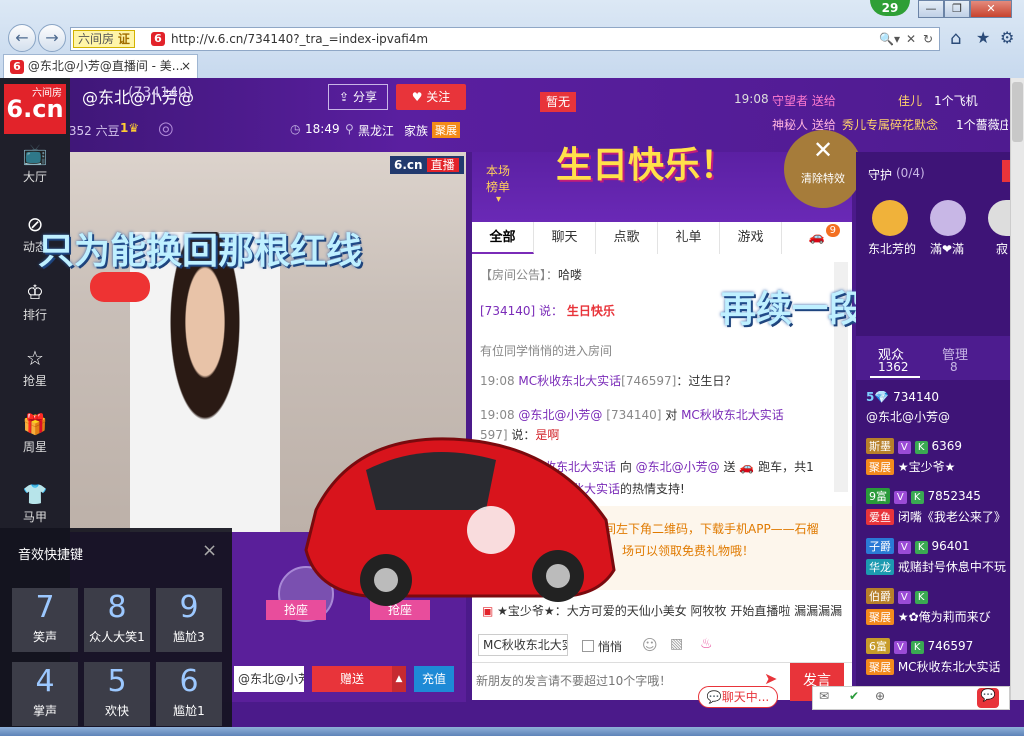 This screenshot has height=736, width=1024. I want to click on room-notice: 【房间公告】：哈喽, so click(531, 274).